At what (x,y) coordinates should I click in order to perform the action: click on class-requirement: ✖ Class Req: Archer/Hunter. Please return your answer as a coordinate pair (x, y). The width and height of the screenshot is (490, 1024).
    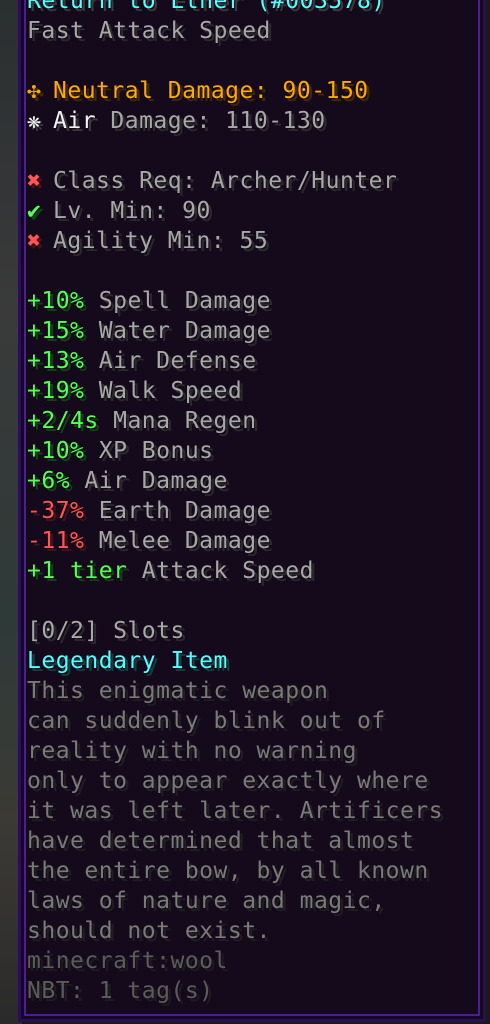
    Looking at the image, I should click on (257, 181).